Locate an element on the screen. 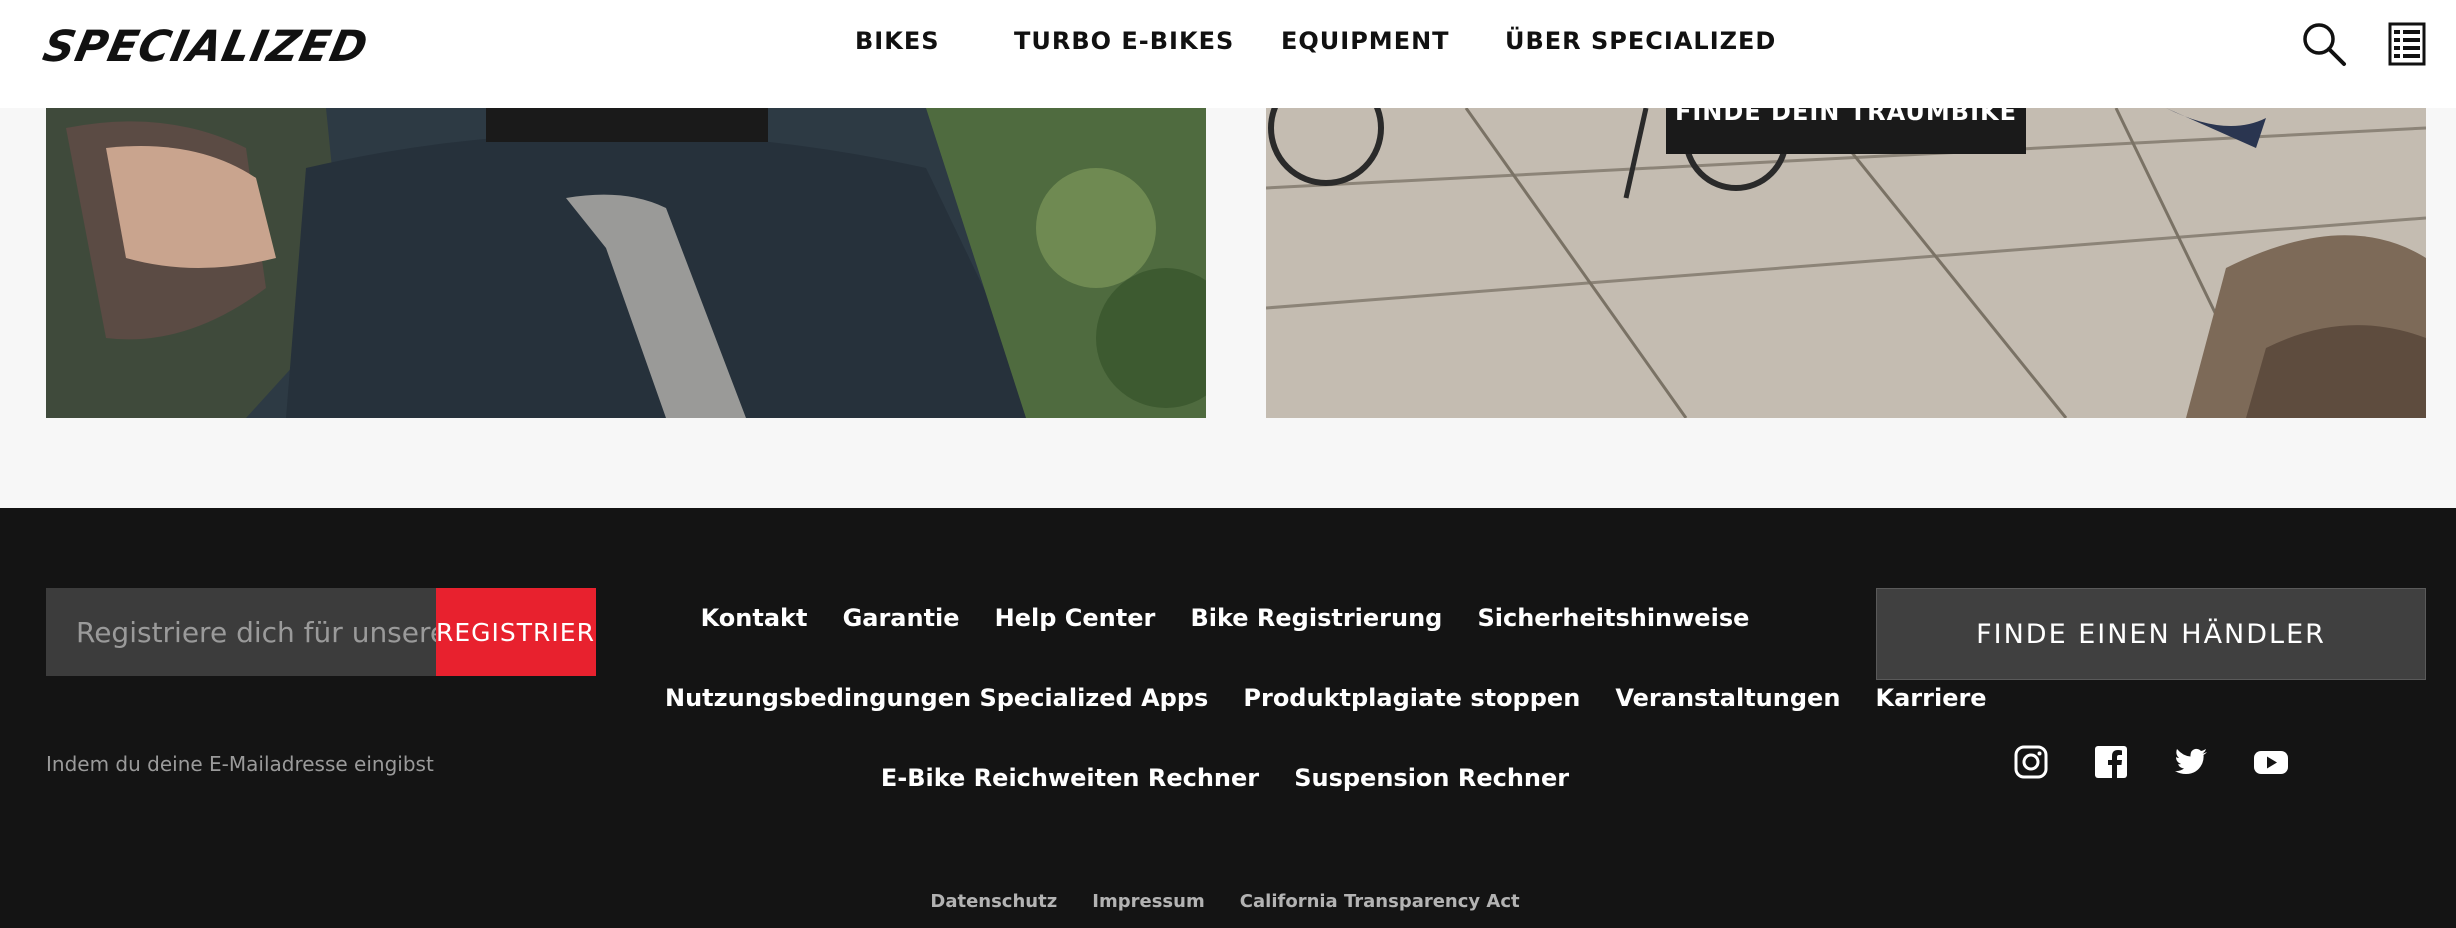 This screenshot has height=928, width=2456. legal-link-impressum: Impressum is located at coordinates (1148, 901).